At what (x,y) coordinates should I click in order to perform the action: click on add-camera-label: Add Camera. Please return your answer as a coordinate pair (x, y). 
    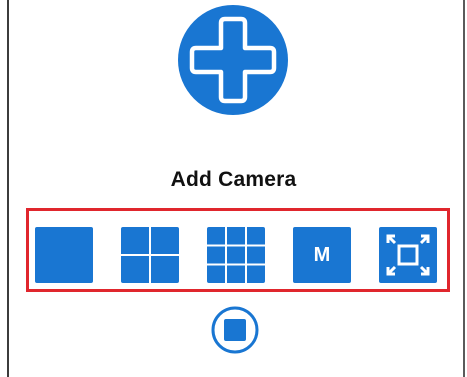
    Looking at the image, I should click on (233, 179).